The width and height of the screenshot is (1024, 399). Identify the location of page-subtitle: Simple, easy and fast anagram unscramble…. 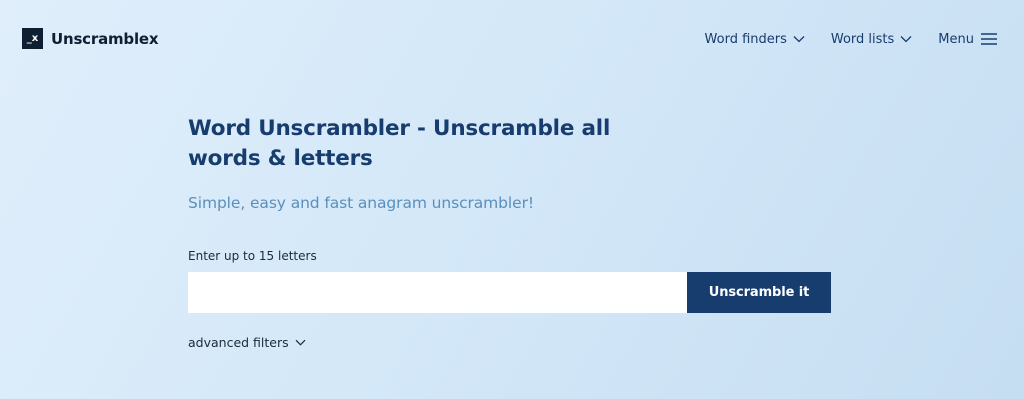
(361, 203).